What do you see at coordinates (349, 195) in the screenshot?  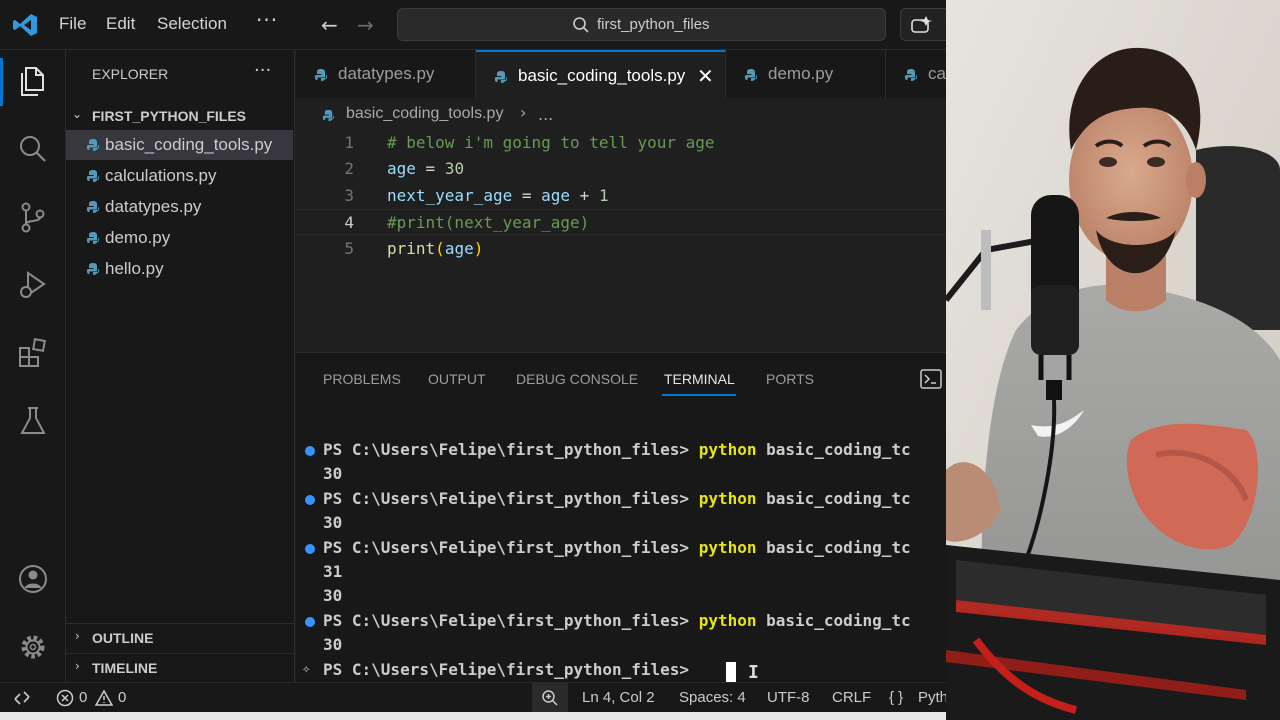 I see `line-number: 3` at bounding box center [349, 195].